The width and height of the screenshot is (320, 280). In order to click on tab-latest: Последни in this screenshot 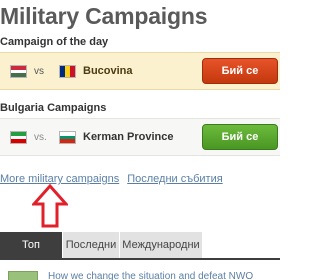, I will do `click(91, 245)`.